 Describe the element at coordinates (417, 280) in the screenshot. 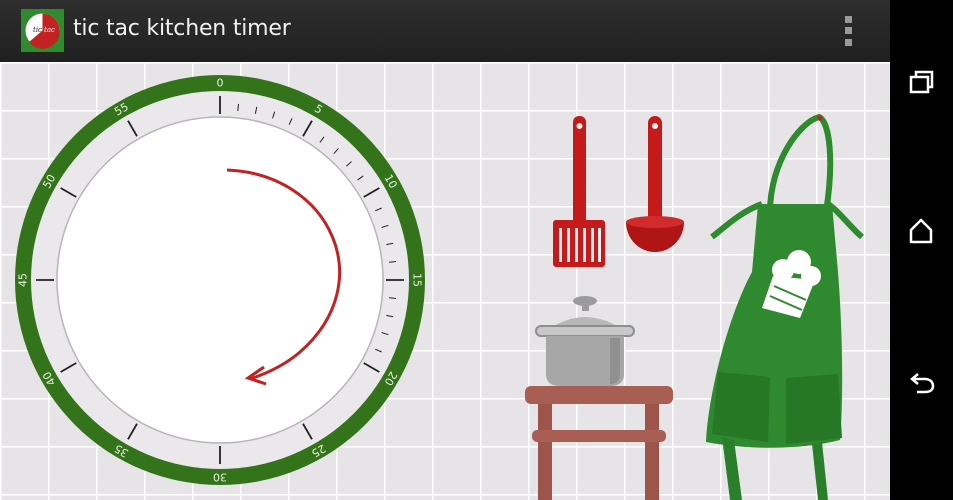

I see `minute-label-15: 15` at that location.